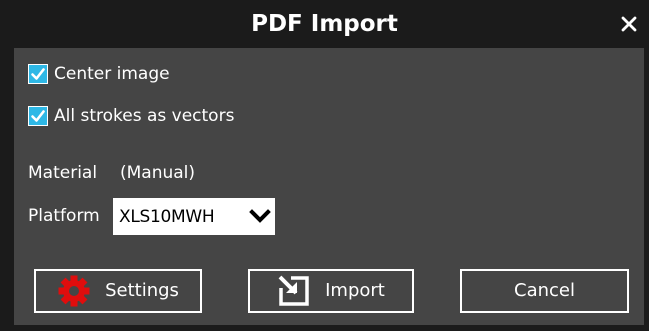  I want to click on gear-icon, so click(74, 291).